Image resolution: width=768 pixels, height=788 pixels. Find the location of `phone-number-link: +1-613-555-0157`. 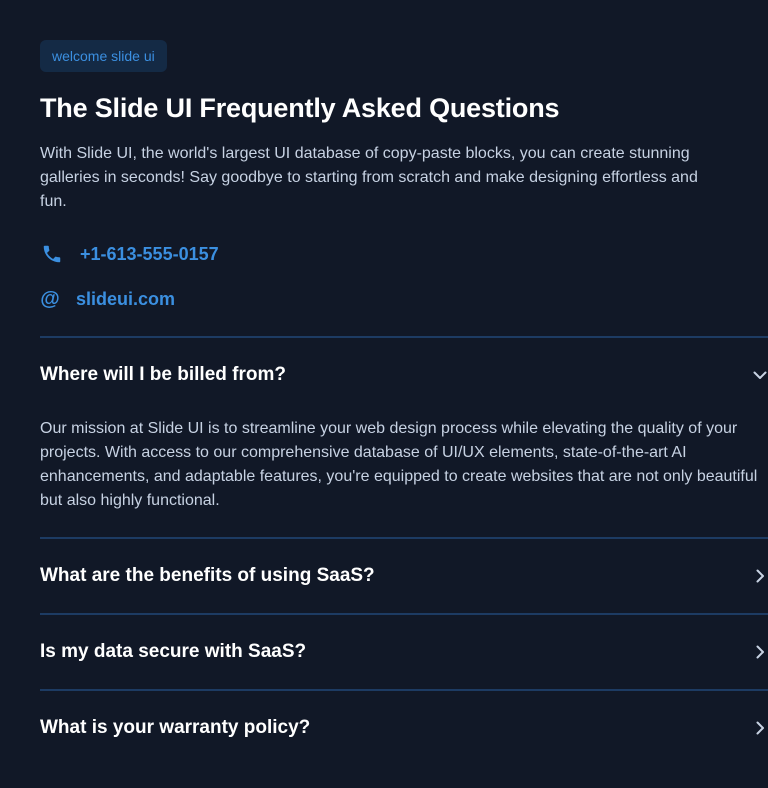

phone-number-link: +1-613-555-0157 is located at coordinates (149, 254).